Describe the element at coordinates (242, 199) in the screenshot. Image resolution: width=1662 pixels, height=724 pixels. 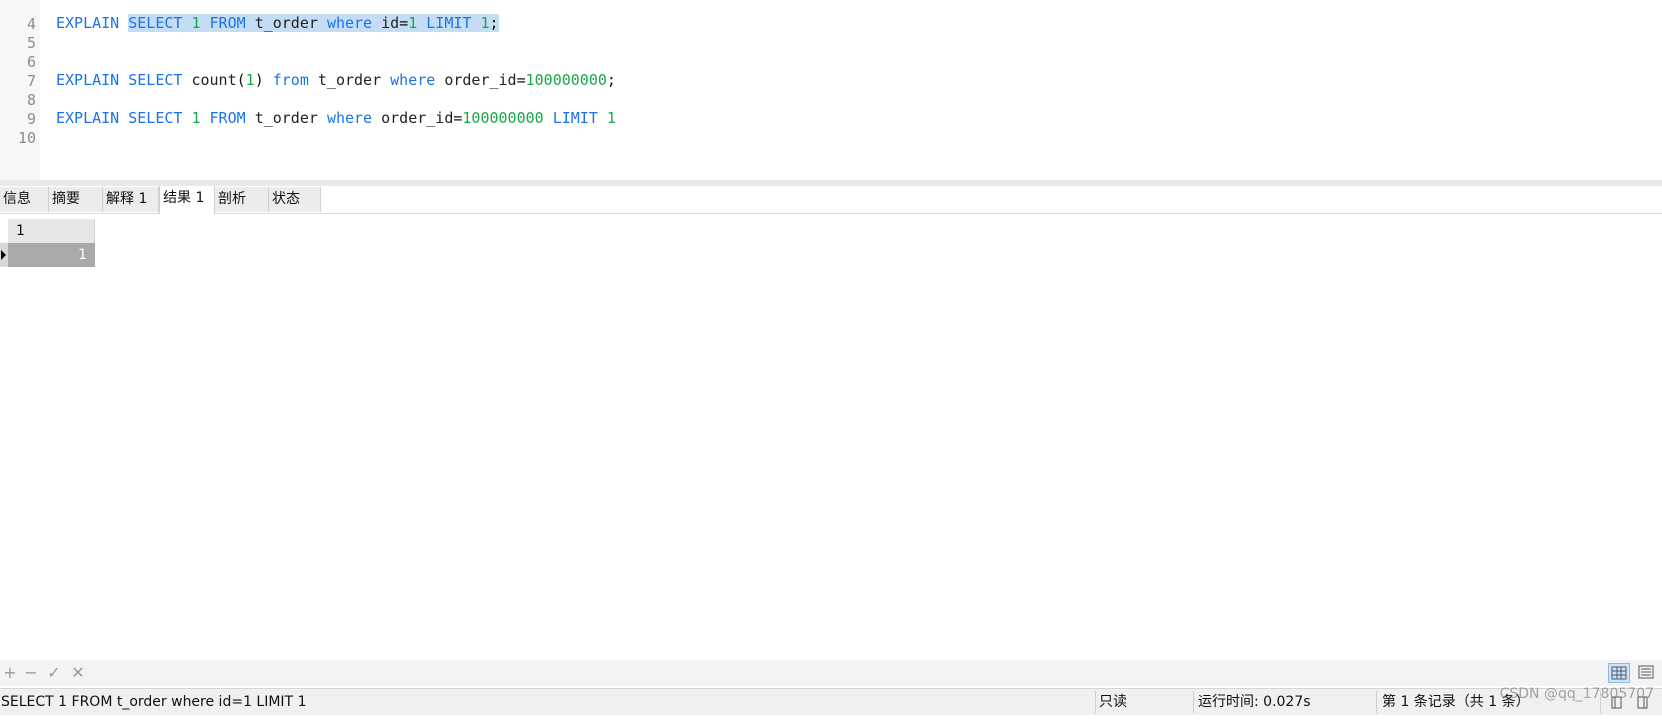
I see `tab-profile: 剖析` at that location.